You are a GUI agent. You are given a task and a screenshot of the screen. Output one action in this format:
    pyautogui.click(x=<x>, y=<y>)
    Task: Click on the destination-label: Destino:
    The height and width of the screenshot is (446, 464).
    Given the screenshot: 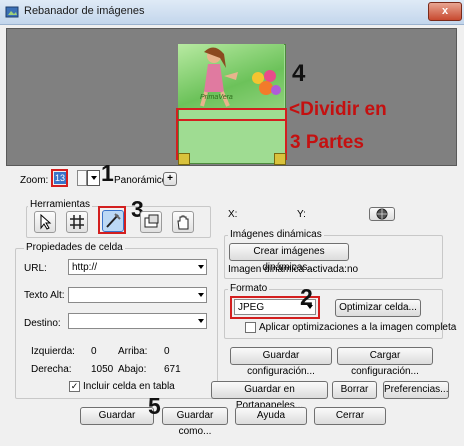 What is the action you would take?
    pyautogui.click(x=42, y=323)
    